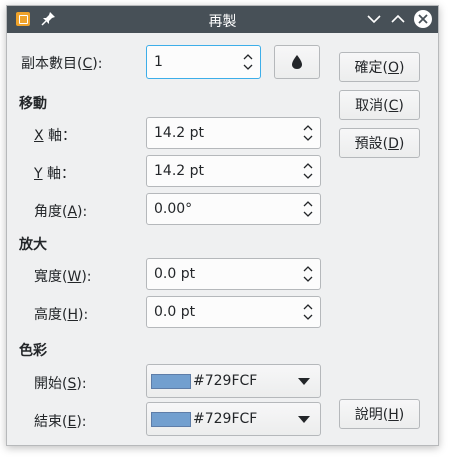  Describe the element at coordinates (158, 62) in the screenshot. I see `copies-value: 1` at that location.